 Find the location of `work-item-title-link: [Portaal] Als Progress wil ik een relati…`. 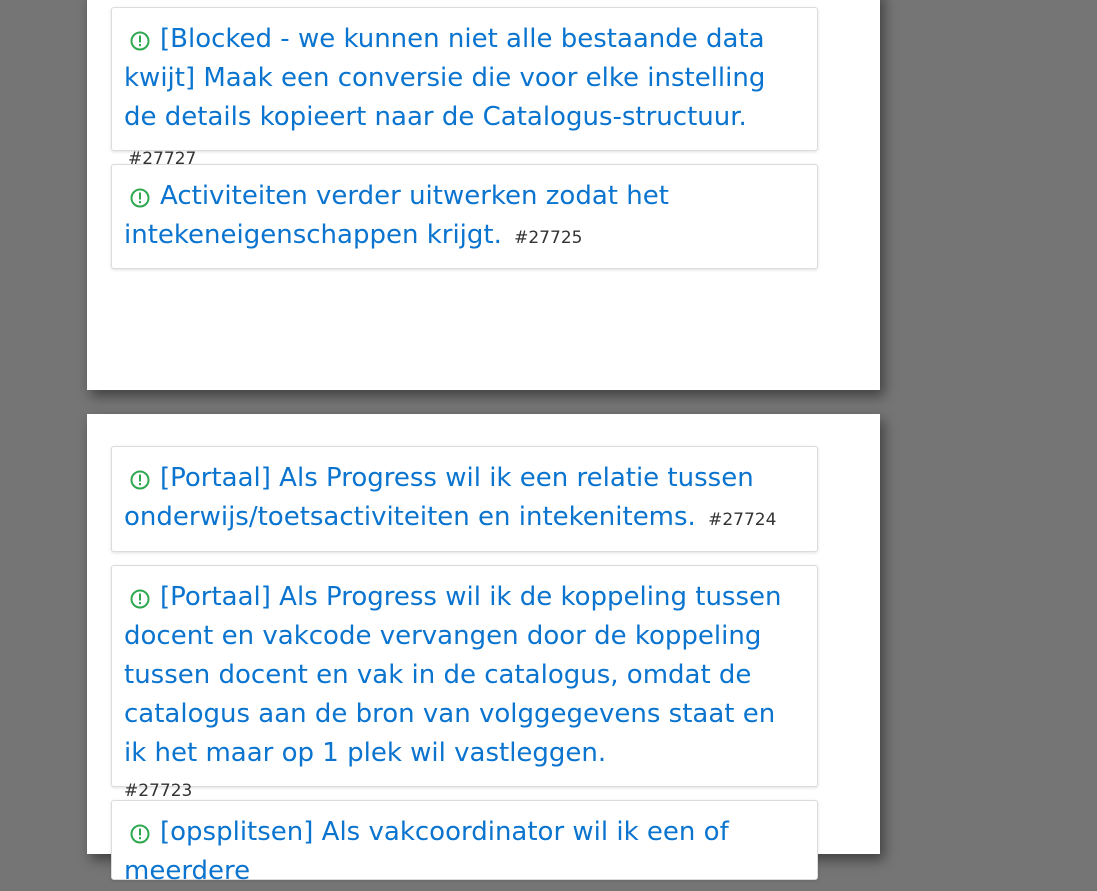

work-item-title-link: [Portaal] Als Progress wil ik een relati… is located at coordinates (464, 499).